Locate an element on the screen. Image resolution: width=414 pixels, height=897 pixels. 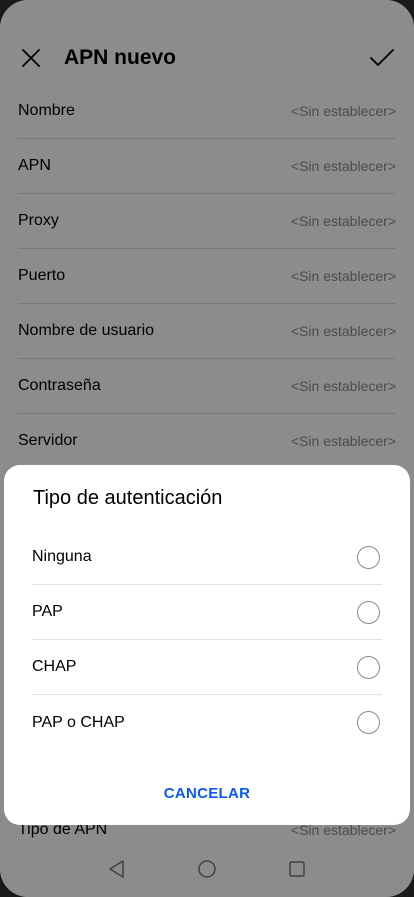
option-label: PAP o CHAP is located at coordinates (78, 722).